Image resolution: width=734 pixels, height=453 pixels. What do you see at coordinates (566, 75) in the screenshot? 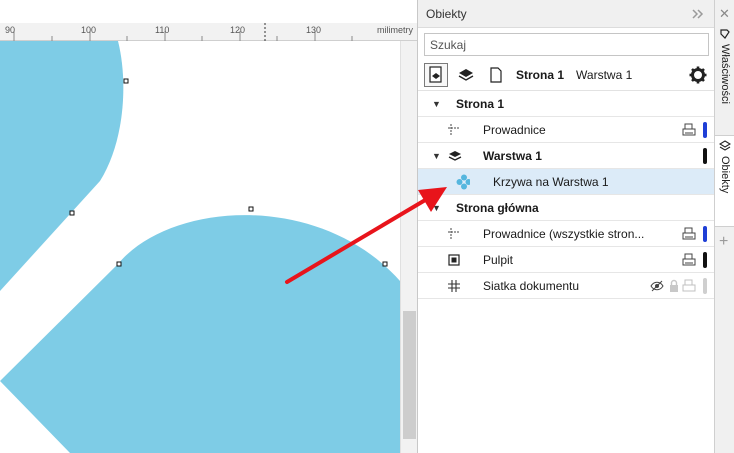
I see `objects-toolbar: Strona 1 Warstwa 1` at bounding box center [566, 75].